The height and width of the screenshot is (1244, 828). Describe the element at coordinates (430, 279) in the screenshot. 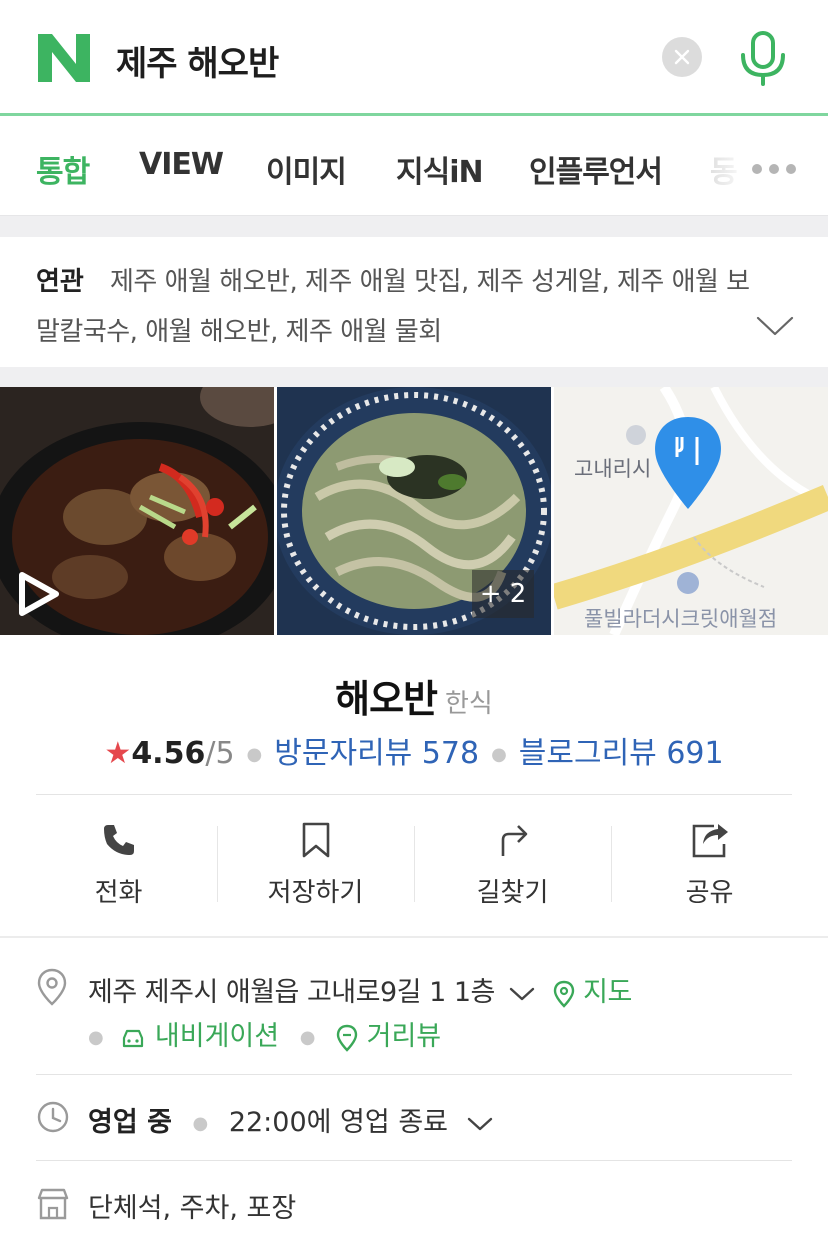

I see `related-keywords-line1: 제주 애월 해오반, 제주 애월 맛집, 제주 성게알, 제주 애월 보` at that location.